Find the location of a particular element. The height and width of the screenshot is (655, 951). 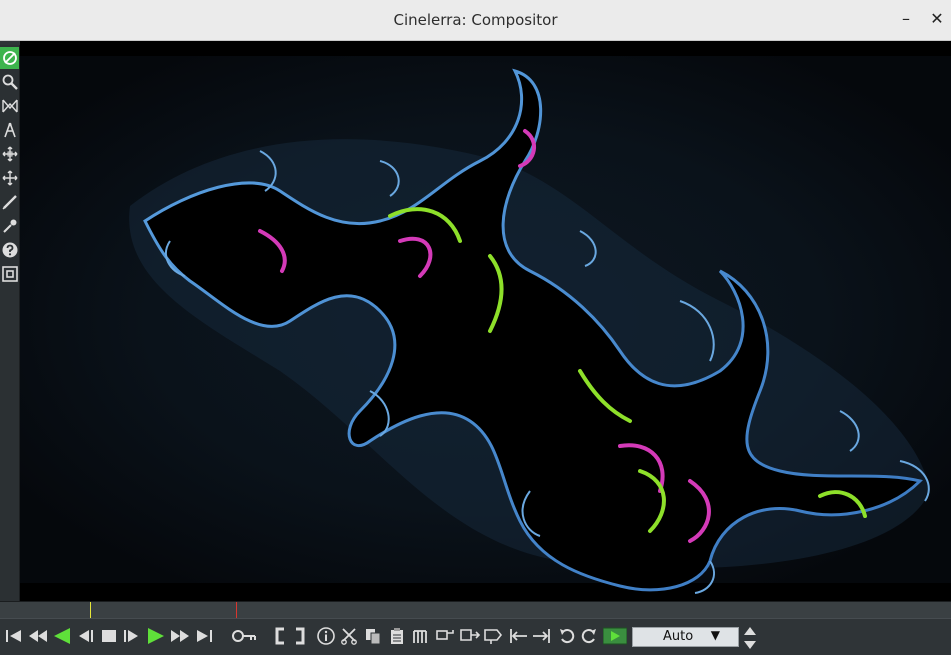

in-point-icon is located at coordinates (280, 636).